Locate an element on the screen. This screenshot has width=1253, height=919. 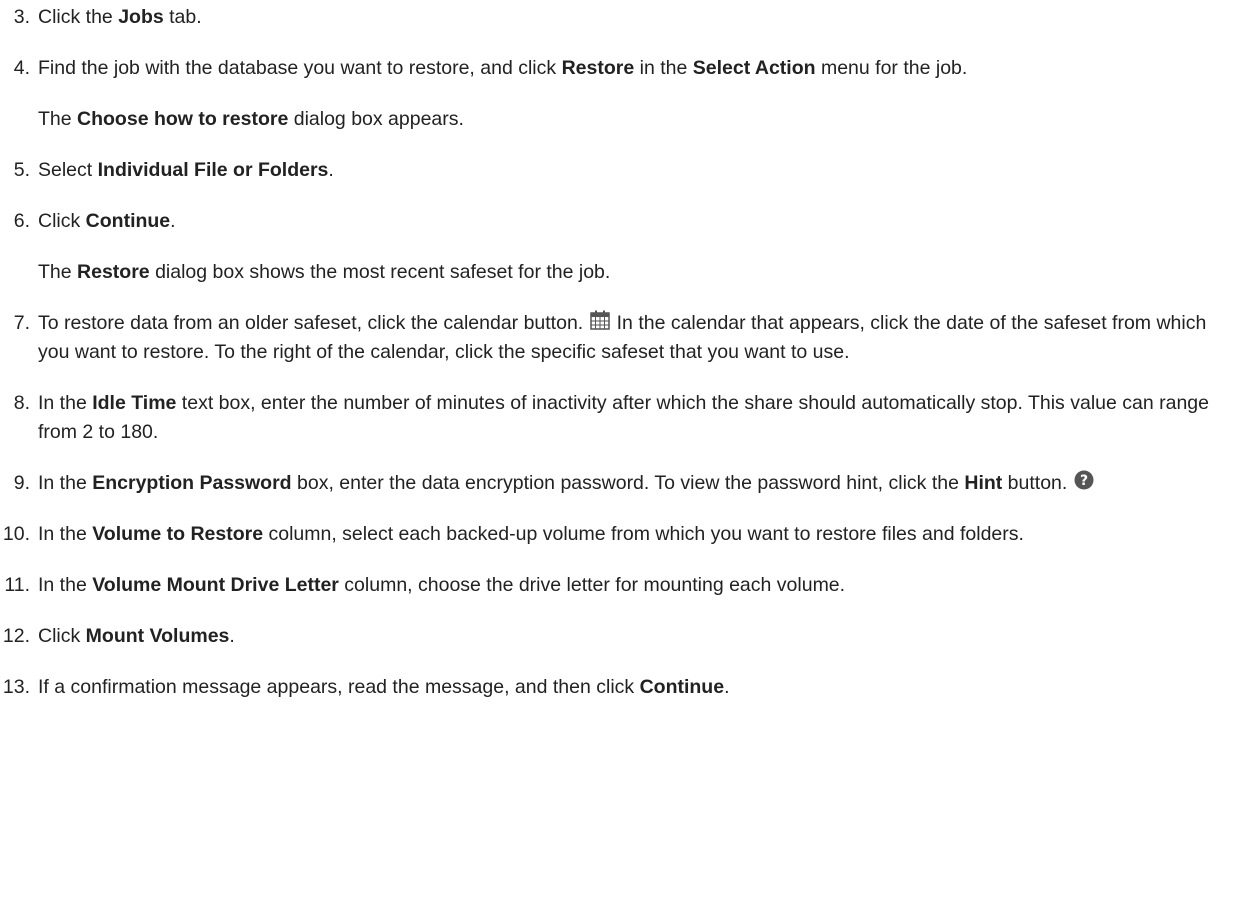
ui-term-restore: Restore is located at coordinates (598, 68).